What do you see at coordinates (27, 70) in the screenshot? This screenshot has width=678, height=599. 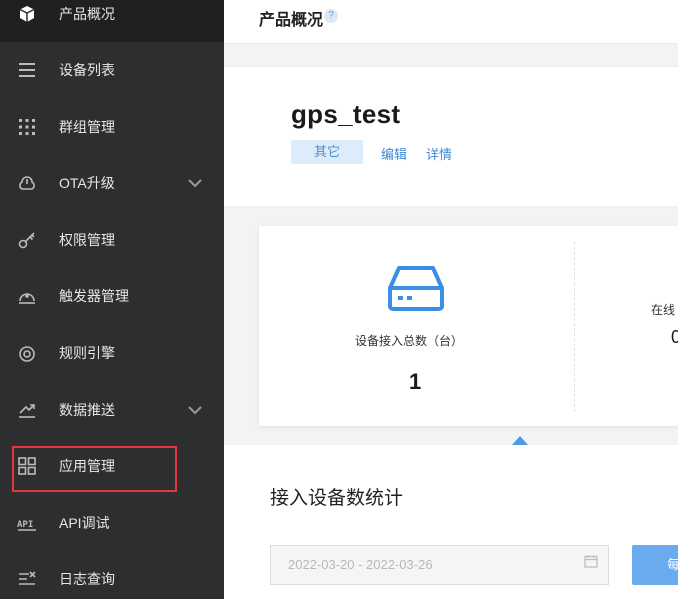 I see `list-icon` at bounding box center [27, 70].